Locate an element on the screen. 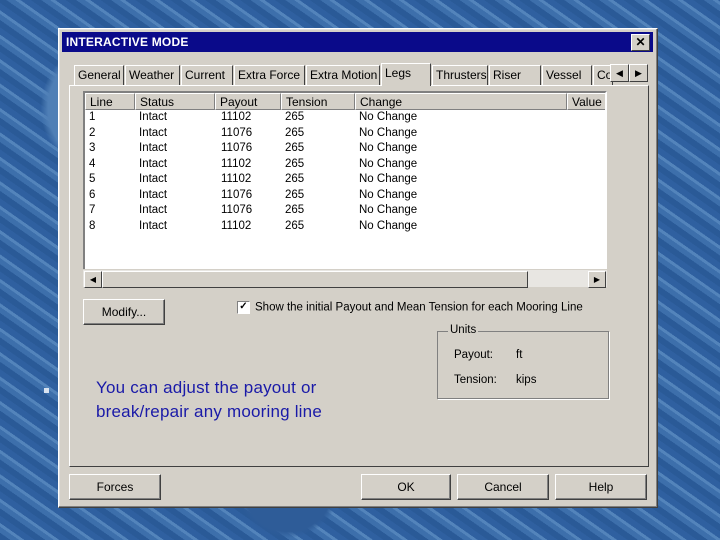 The image size is (720, 540). tab-scroll-left-icon: ◀ is located at coordinates (619, 73).